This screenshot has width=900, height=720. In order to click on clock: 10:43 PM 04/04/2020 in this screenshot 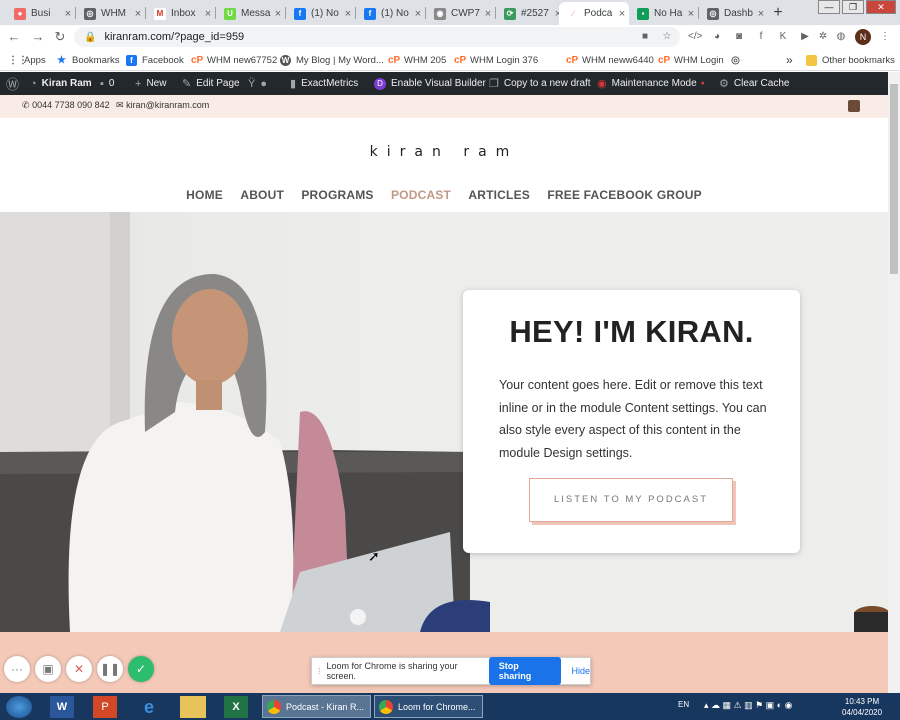, I will do `click(862, 707)`.